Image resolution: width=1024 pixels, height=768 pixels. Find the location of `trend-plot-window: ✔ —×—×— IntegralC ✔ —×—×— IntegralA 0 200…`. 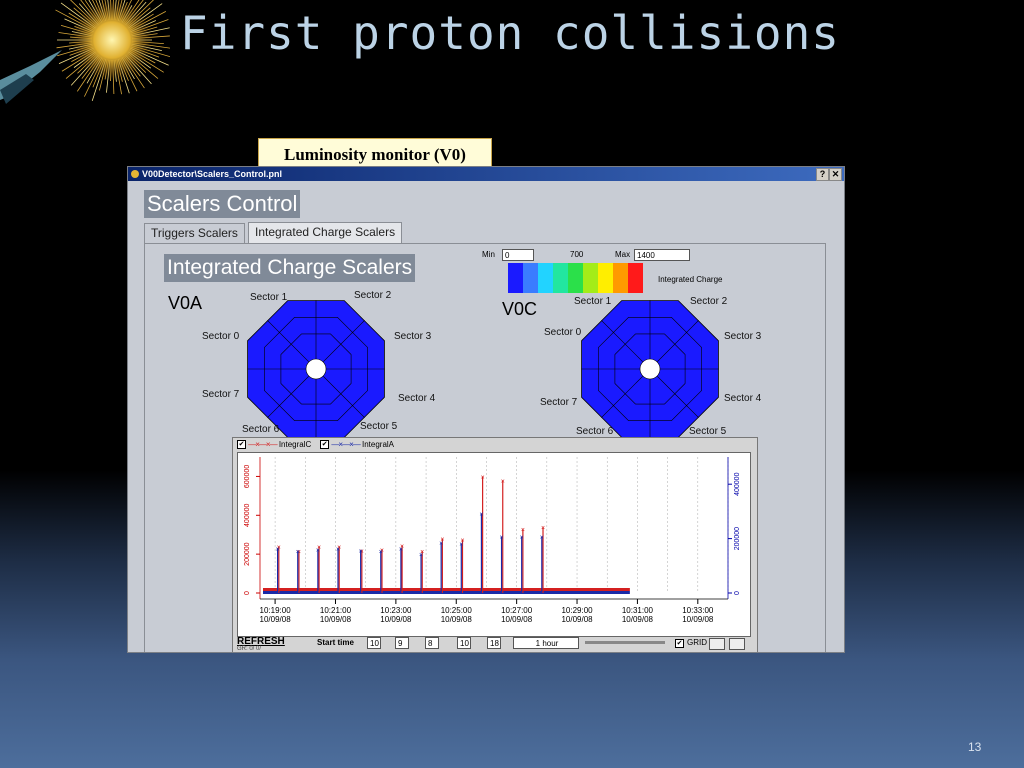

trend-plot-window: ✔ —×—×— IntegralC ✔ —×—×— IntegralA 0 200… is located at coordinates (495, 544).